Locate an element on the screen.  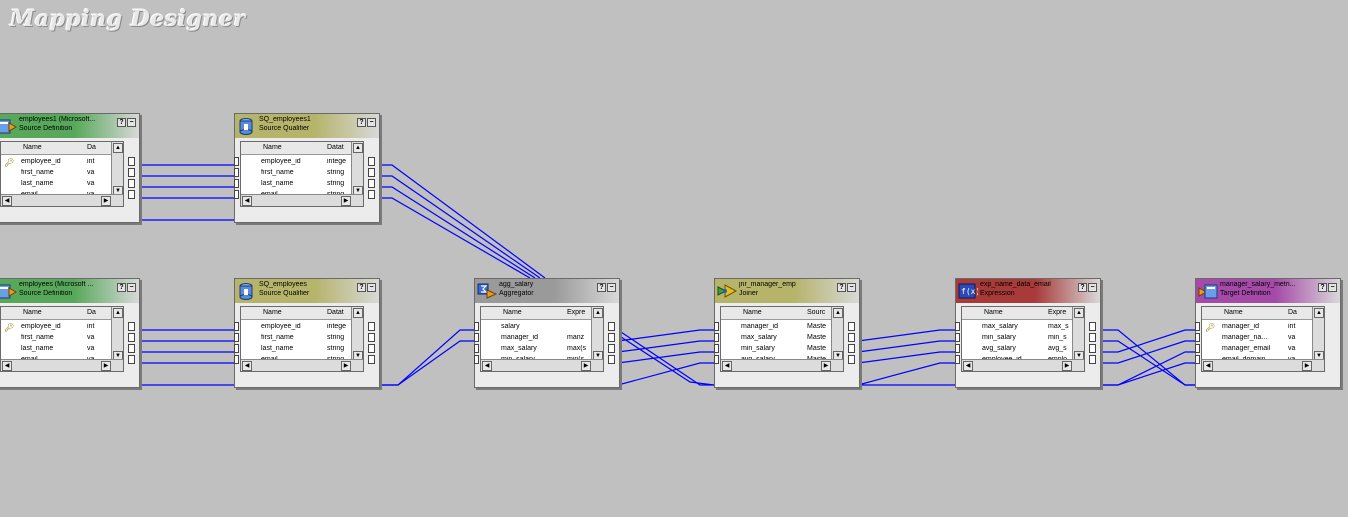
link-sq2-agg is located at coordinates (427, 357).